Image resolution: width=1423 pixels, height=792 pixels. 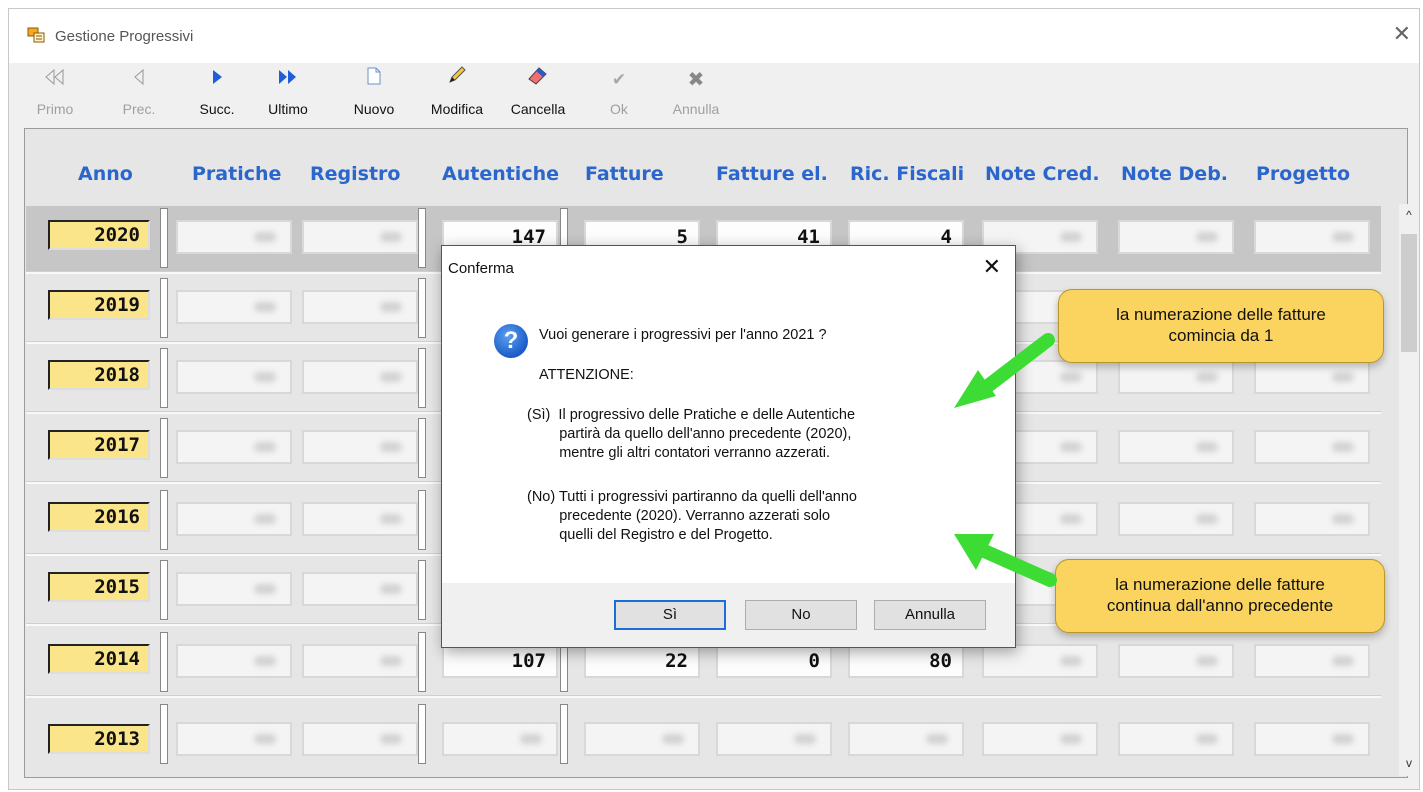 What do you see at coordinates (374, 80) in the screenshot?
I see `new-icon` at bounding box center [374, 80].